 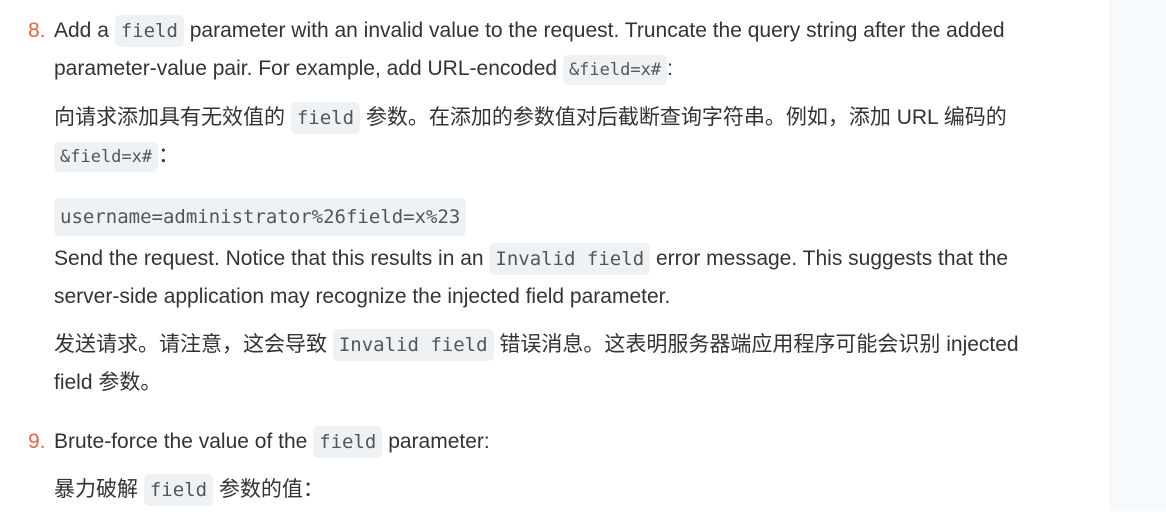 What do you see at coordinates (37, 30) in the screenshot?
I see `step-number: 8.` at bounding box center [37, 30].